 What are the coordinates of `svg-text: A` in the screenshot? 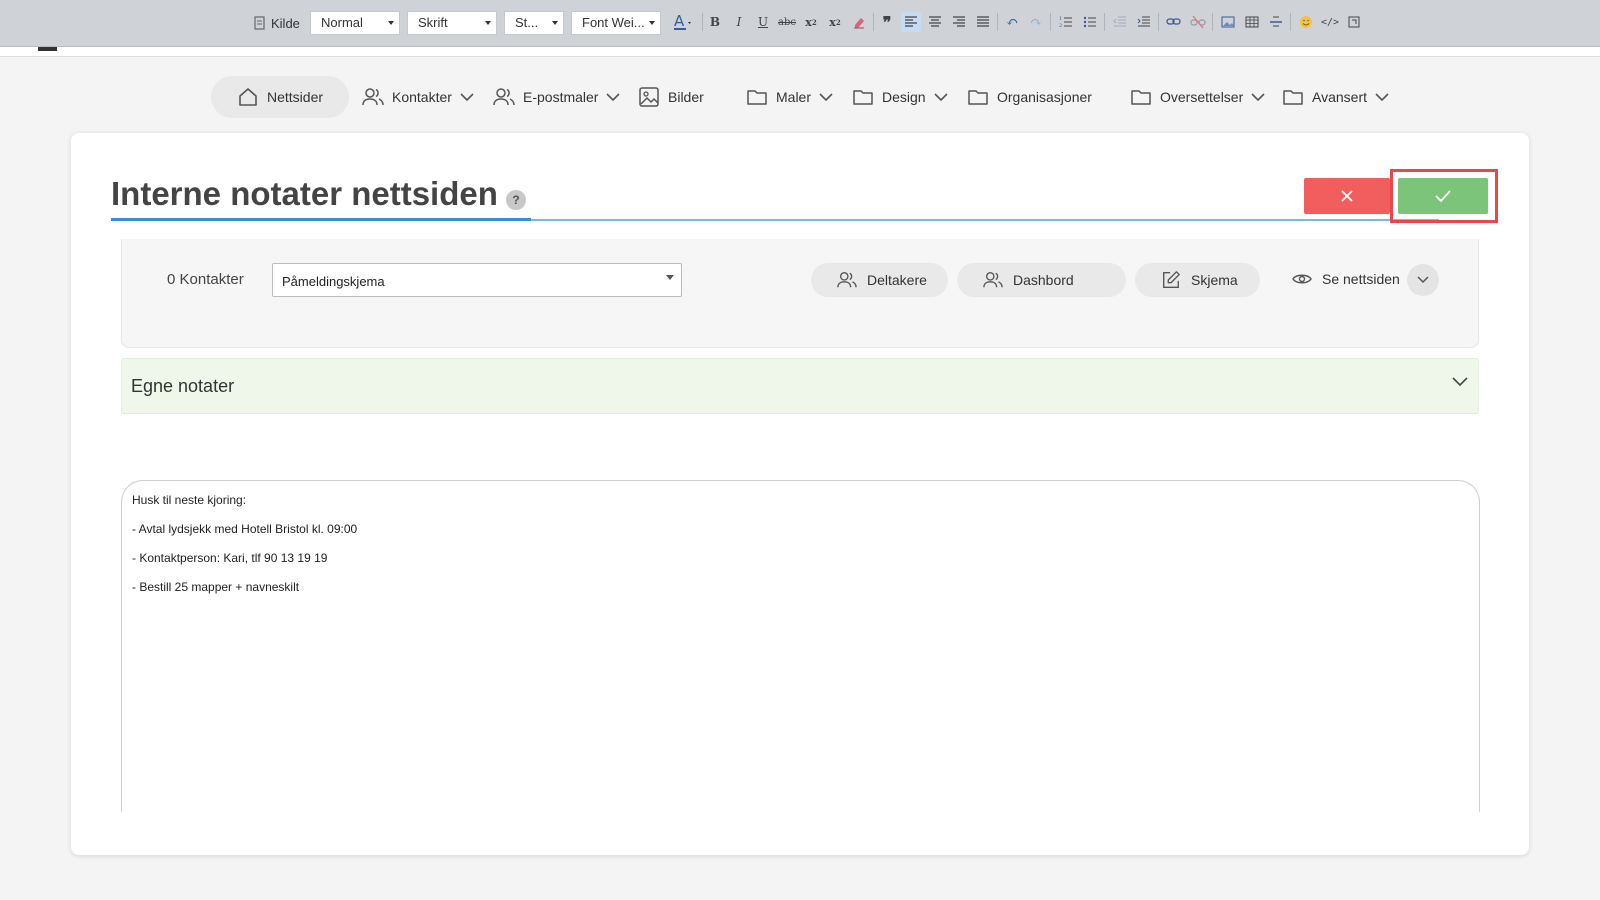 It's located at (679, 21).